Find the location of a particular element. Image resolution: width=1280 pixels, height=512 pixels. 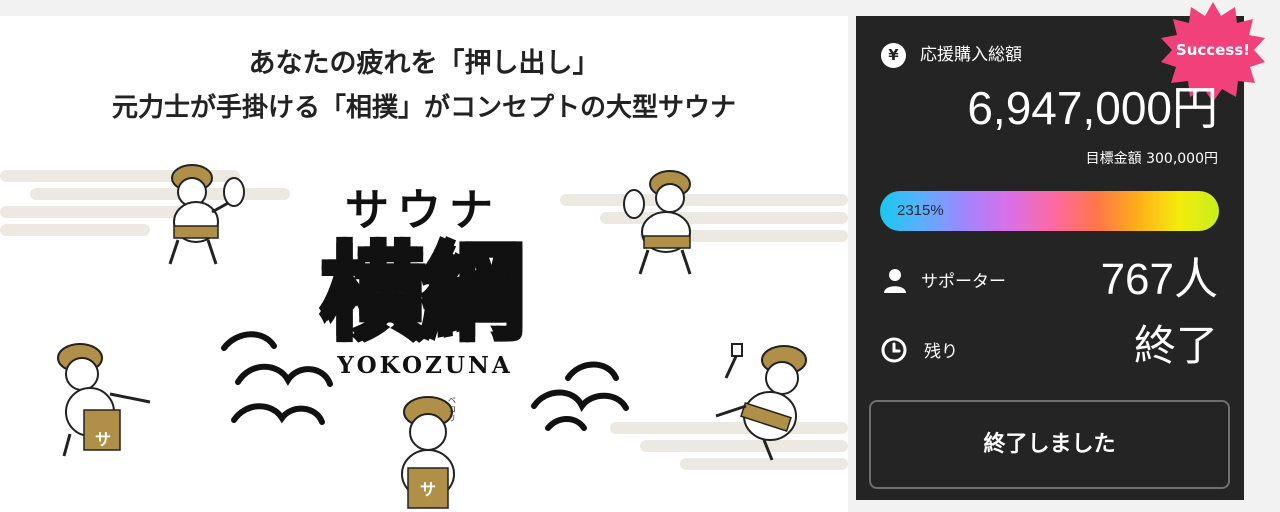

wrestler-illustration-top-right is located at coordinates (657, 222).